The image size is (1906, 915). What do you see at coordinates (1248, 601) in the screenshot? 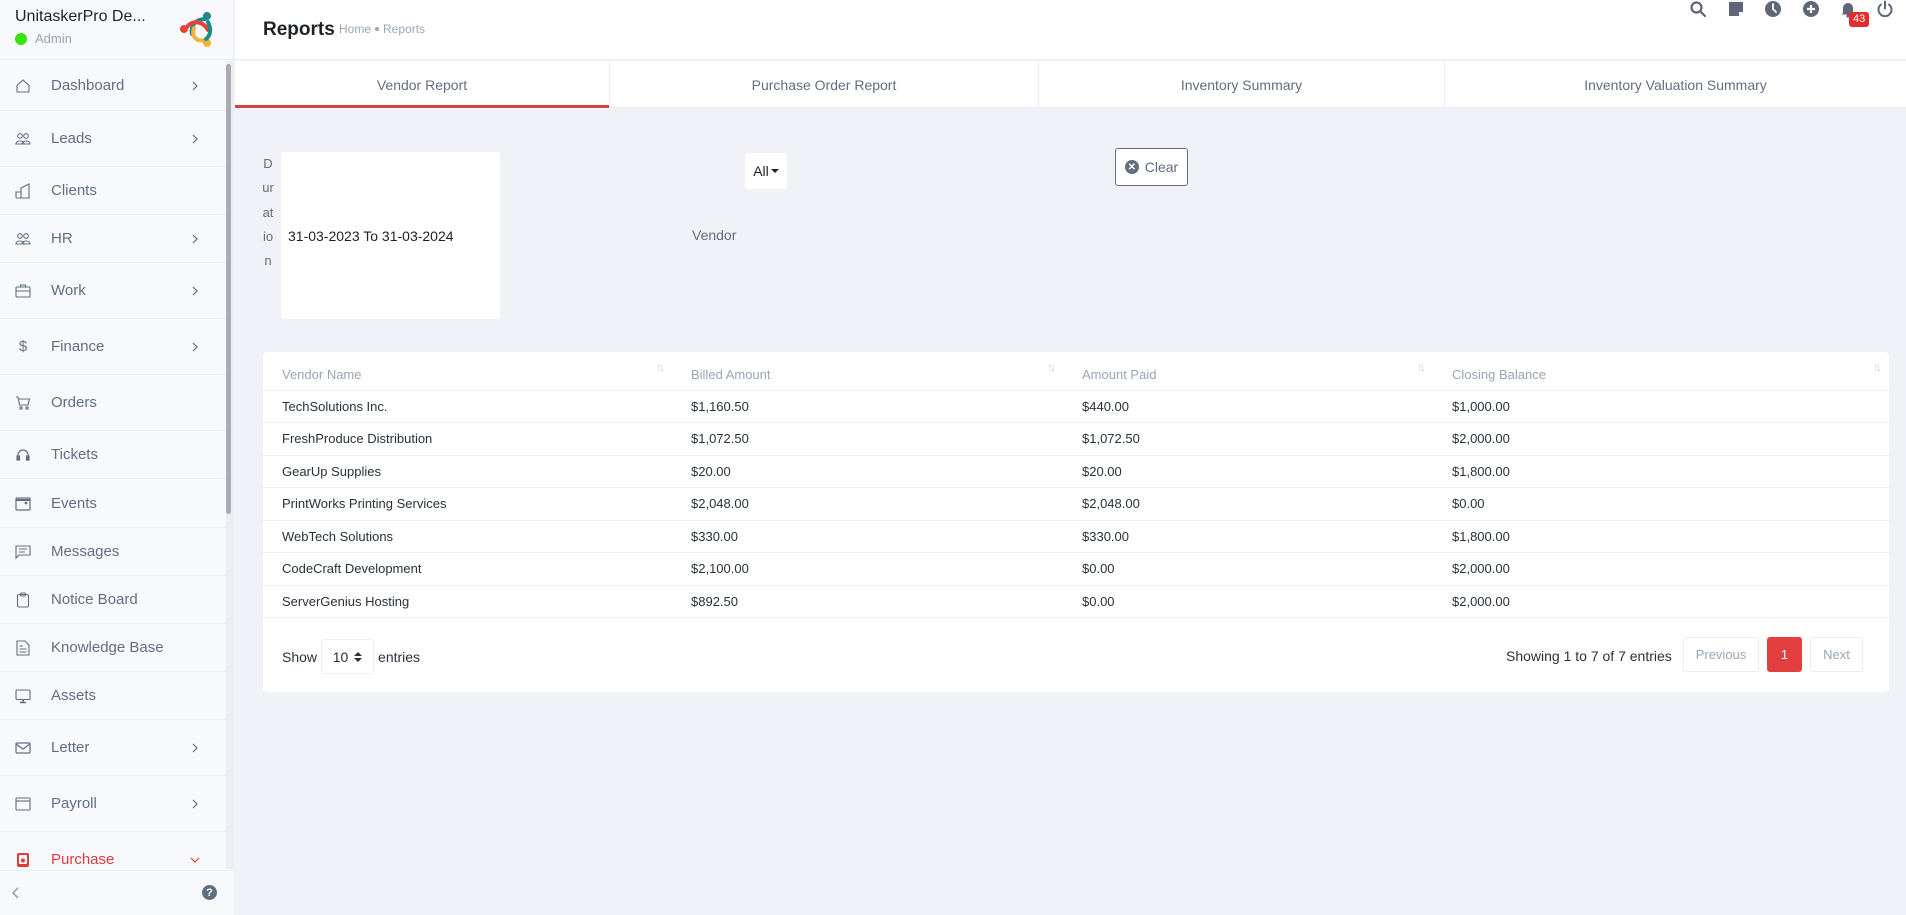
I see `amount-paid-cell: $0.00` at bounding box center [1248, 601].